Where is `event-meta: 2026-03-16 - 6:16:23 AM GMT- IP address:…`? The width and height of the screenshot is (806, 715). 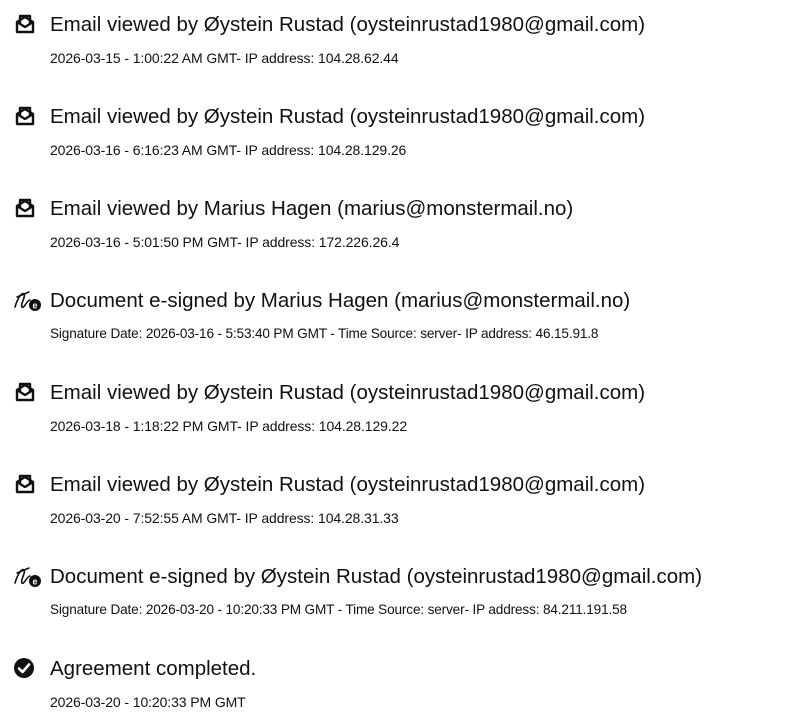
event-meta: 2026-03-16 - 6:16:23 AM GMT- IP address:… is located at coordinates (228, 150).